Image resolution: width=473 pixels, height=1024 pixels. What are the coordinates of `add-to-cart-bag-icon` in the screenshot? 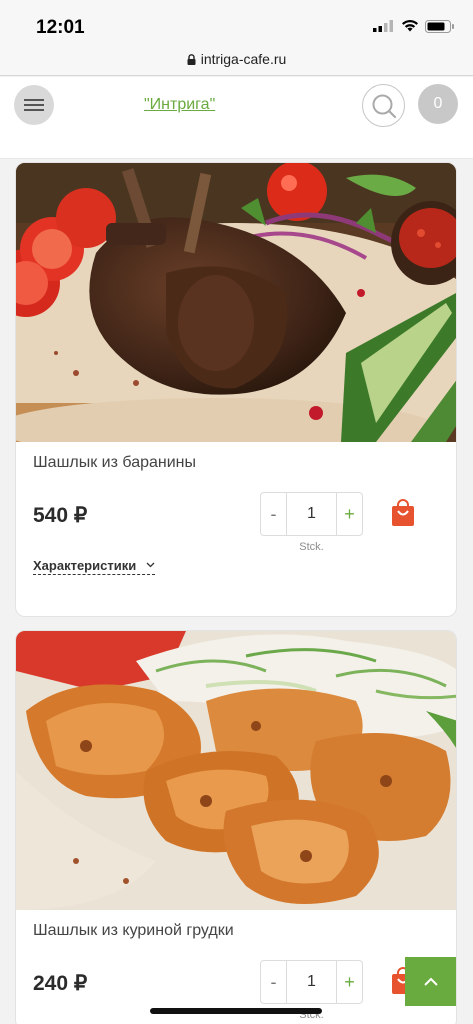 It's located at (403, 513).